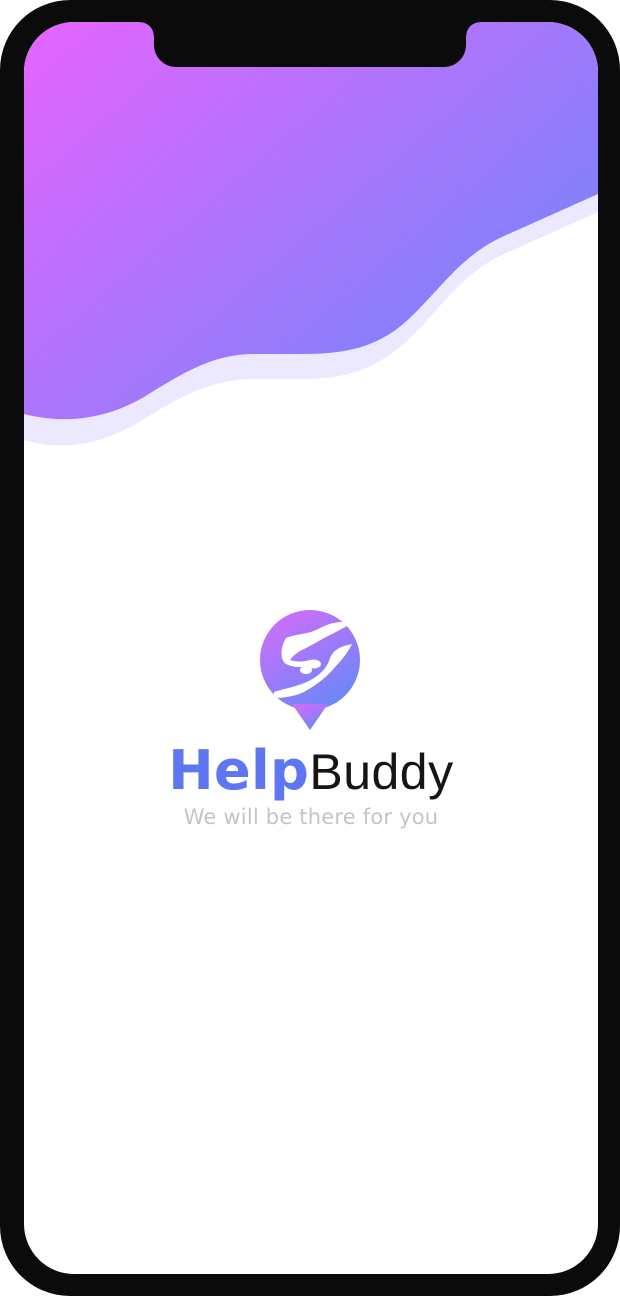 This screenshot has height=1296, width=620. I want to click on app-name-buddy: Buddy, so click(381, 772).